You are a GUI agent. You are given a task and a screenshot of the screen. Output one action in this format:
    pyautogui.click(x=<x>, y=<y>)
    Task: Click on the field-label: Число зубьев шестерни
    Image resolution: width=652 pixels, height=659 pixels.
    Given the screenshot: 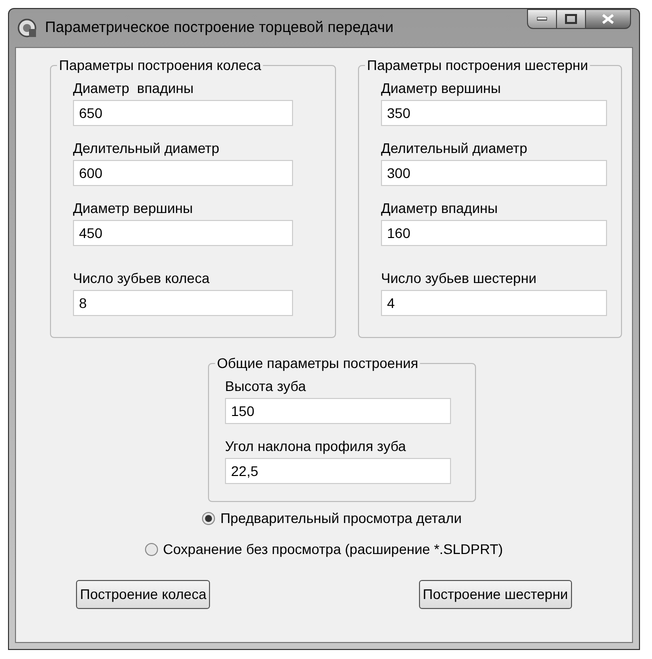 What is the action you would take?
    pyautogui.click(x=459, y=278)
    